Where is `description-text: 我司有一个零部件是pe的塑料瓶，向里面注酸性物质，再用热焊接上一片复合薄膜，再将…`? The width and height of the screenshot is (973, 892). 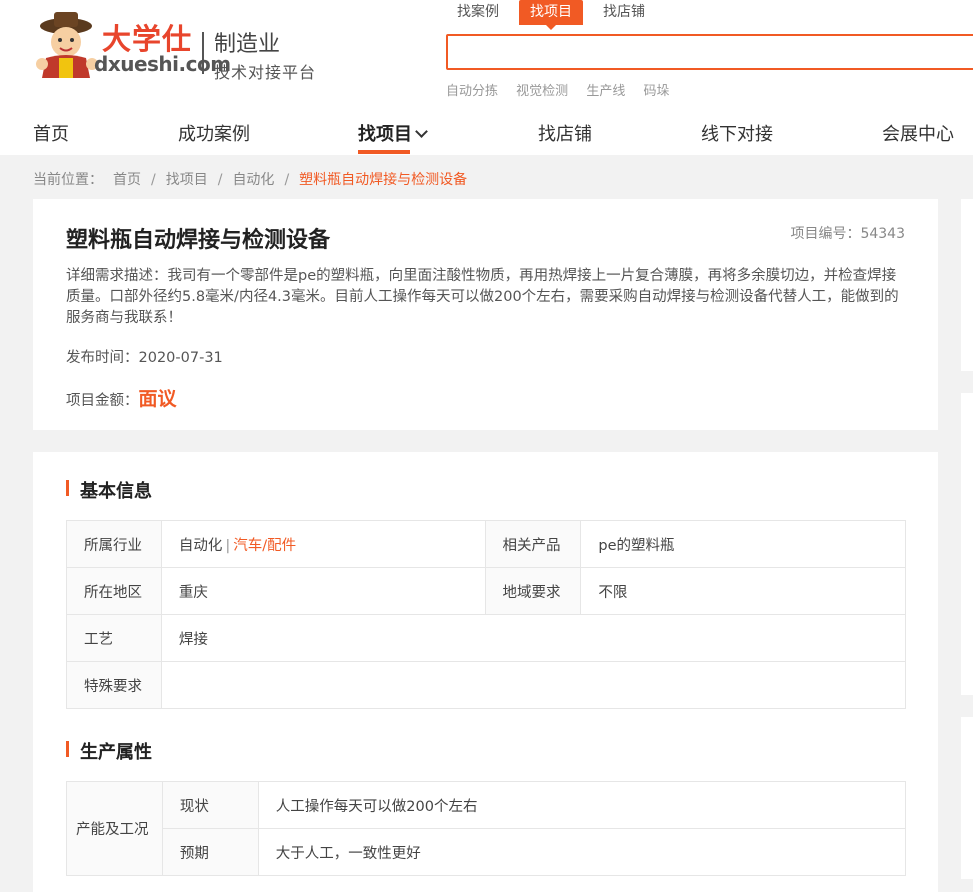
description-text: 我司有一个零部件是pe的塑料瓶，向里面注酸性物质，再用热焊接上一片复合薄膜，再将… is located at coordinates (482, 297).